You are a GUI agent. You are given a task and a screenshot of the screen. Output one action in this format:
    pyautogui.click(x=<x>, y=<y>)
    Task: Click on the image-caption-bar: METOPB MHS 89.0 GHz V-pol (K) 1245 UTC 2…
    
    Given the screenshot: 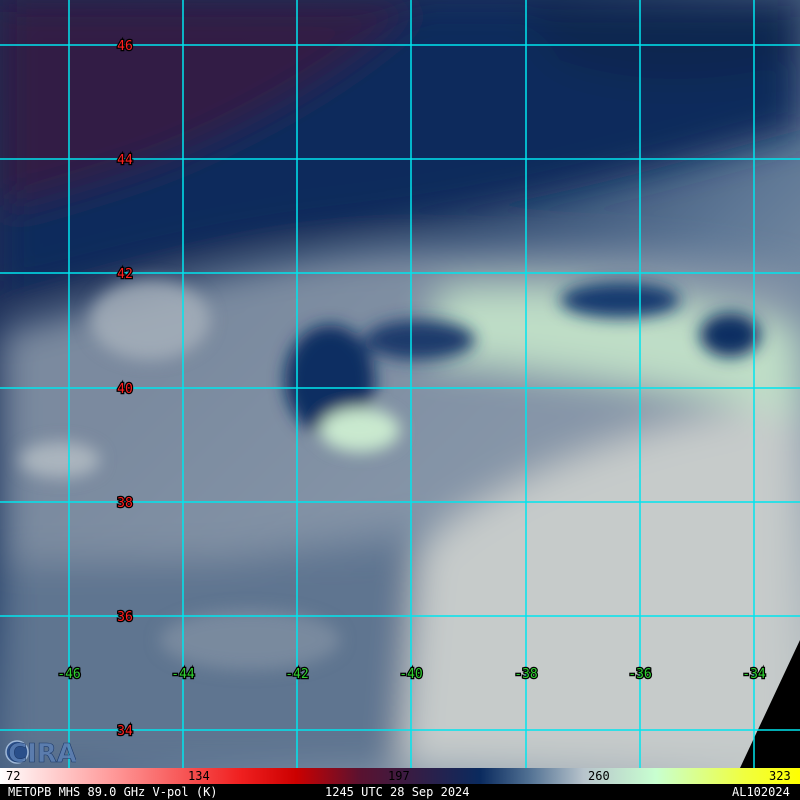 What is the action you would take?
    pyautogui.click(x=400, y=792)
    